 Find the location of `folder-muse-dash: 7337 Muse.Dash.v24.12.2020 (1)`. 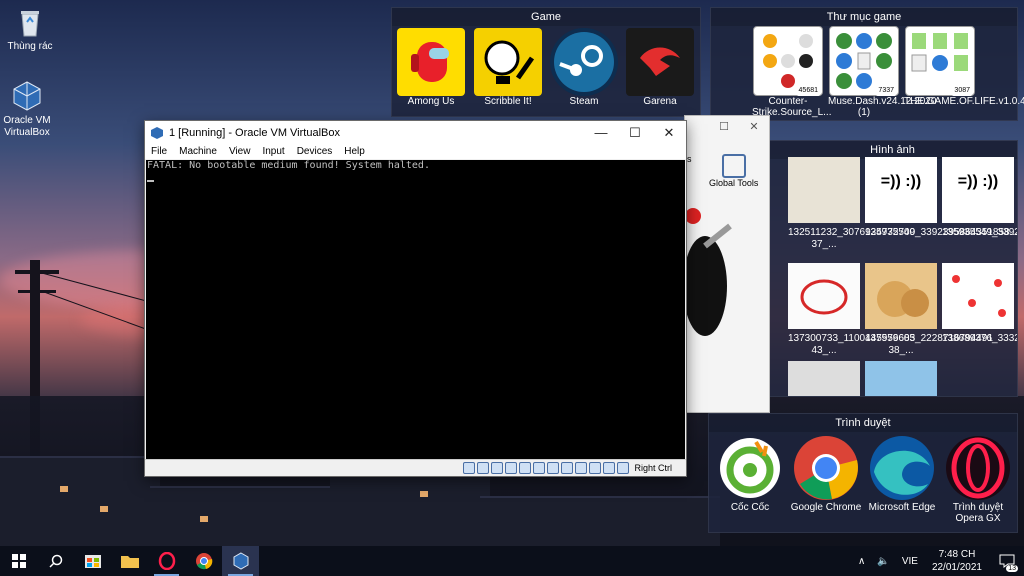

folder-muse-dash: 7337 Muse.Dash.v24.12.2020 (1) is located at coordinates (882, 72).